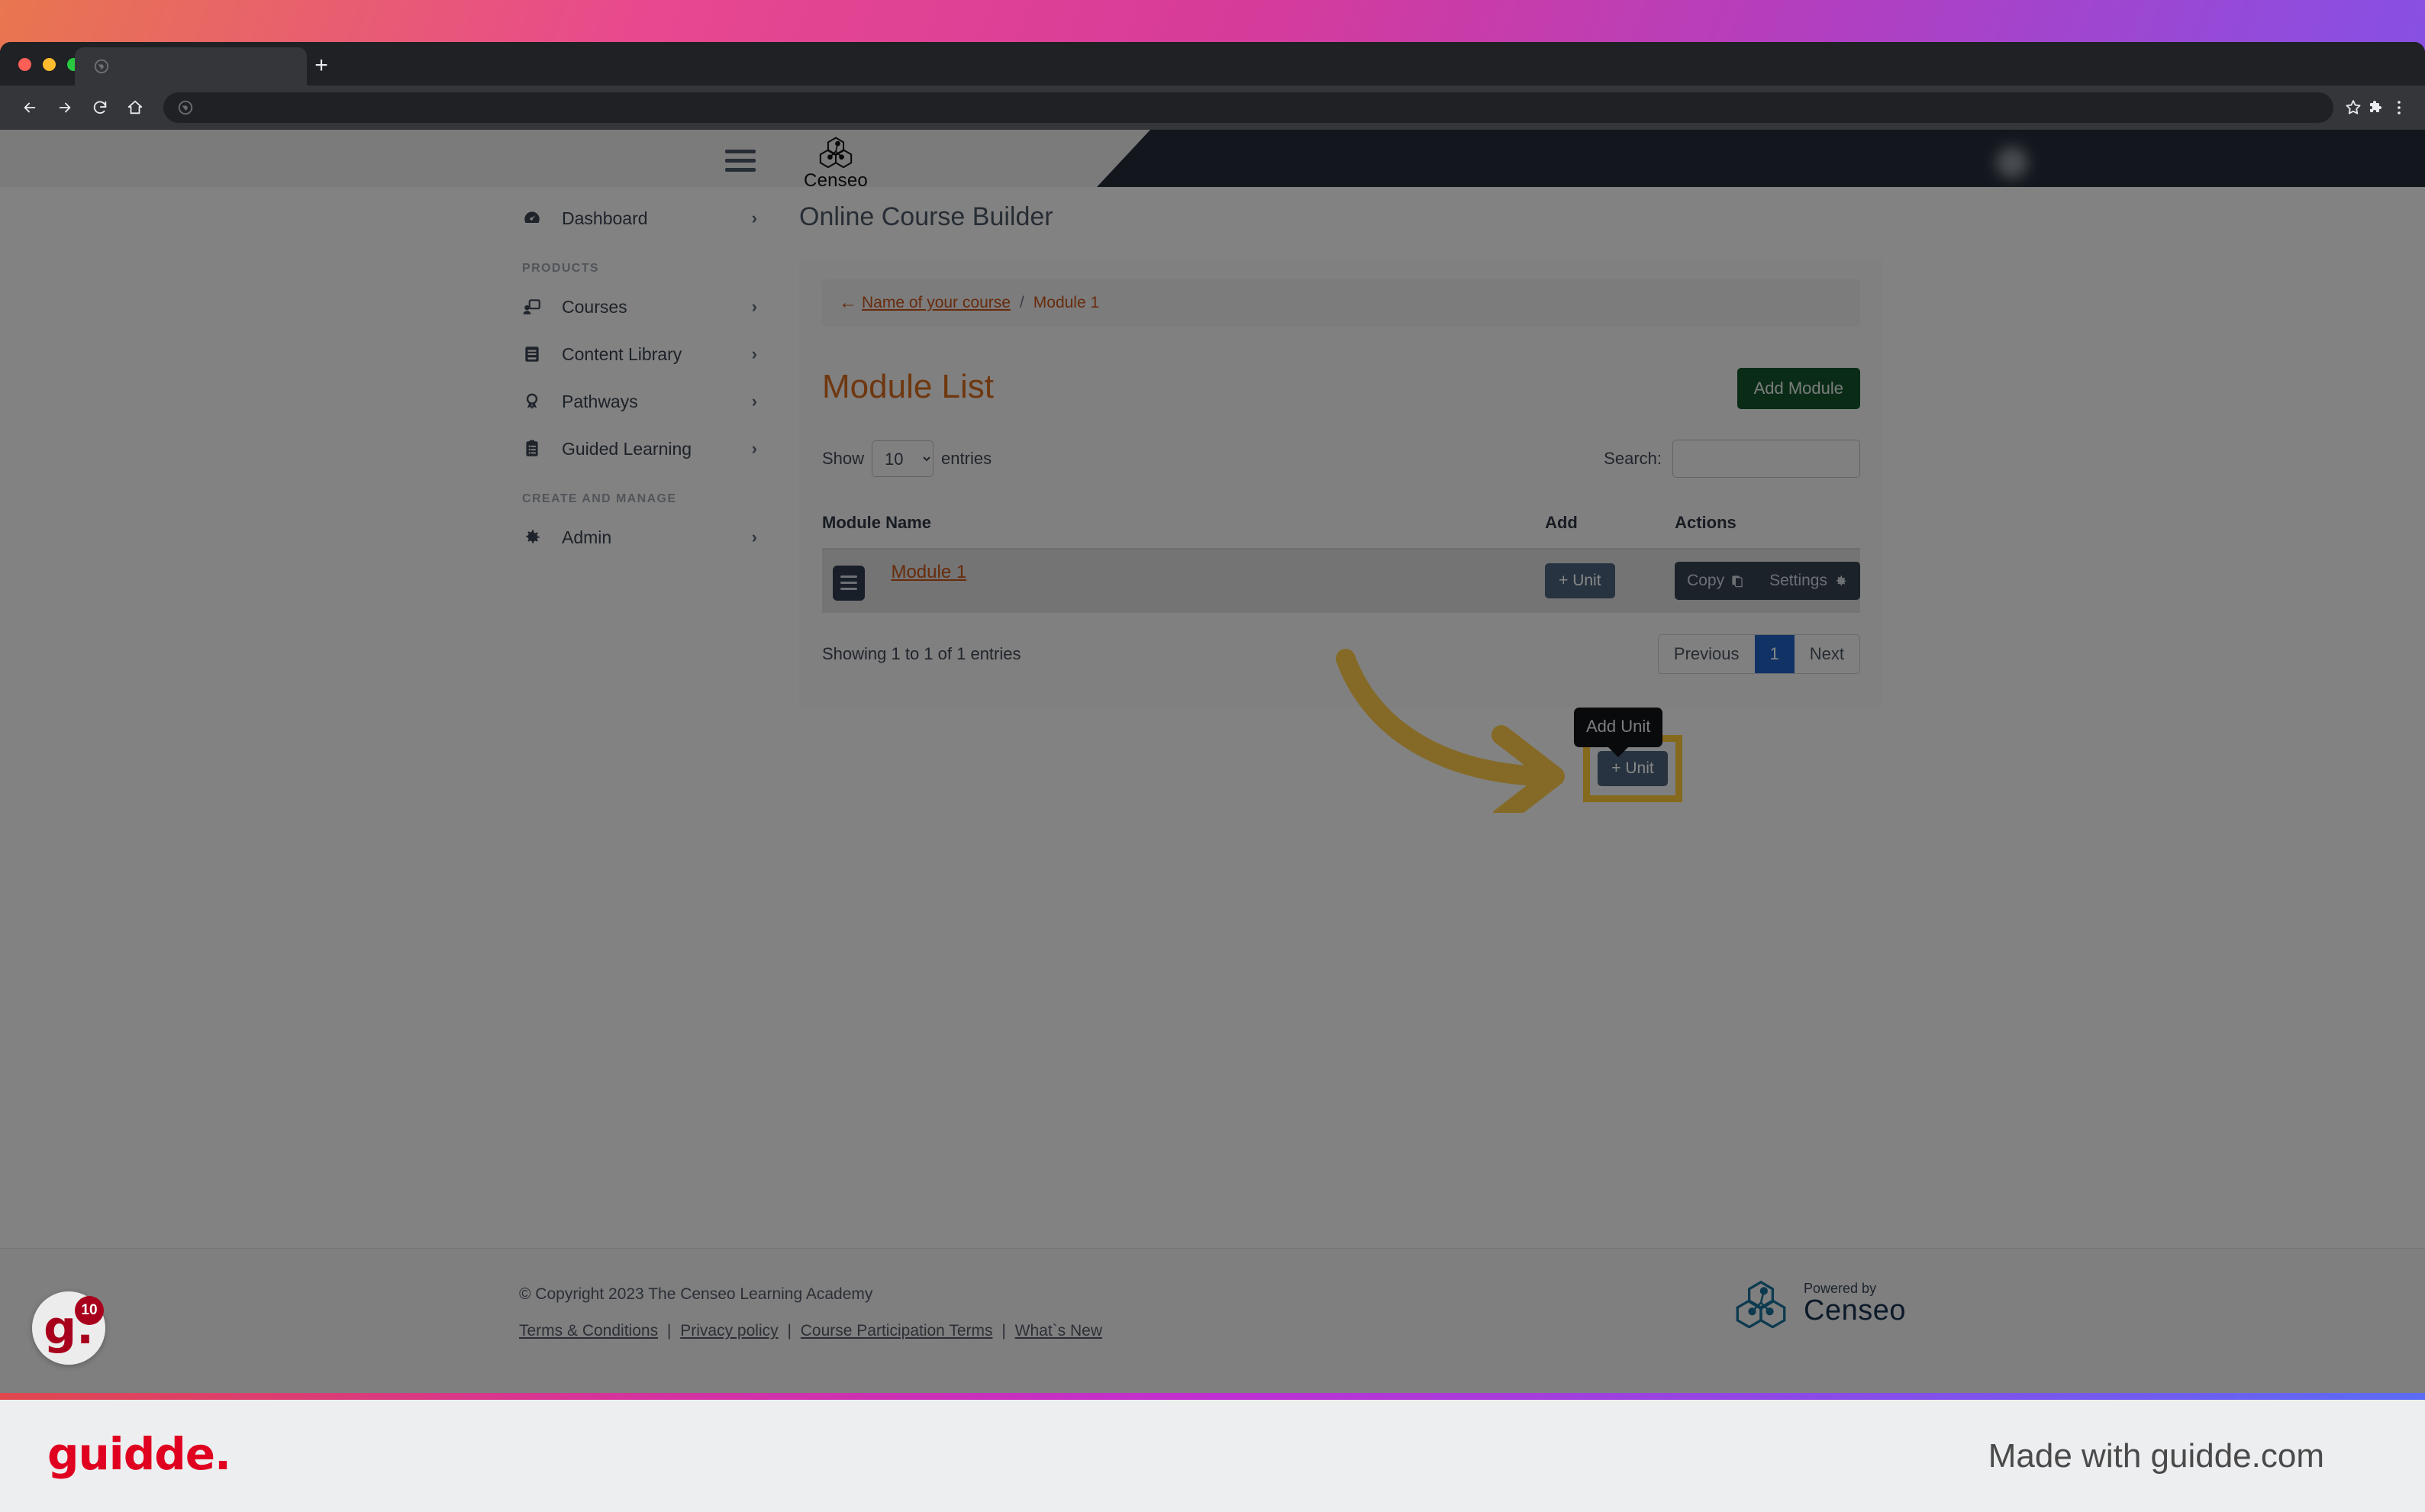  I want to click on cell-actions: Copy Settings, so click(1767, 581).